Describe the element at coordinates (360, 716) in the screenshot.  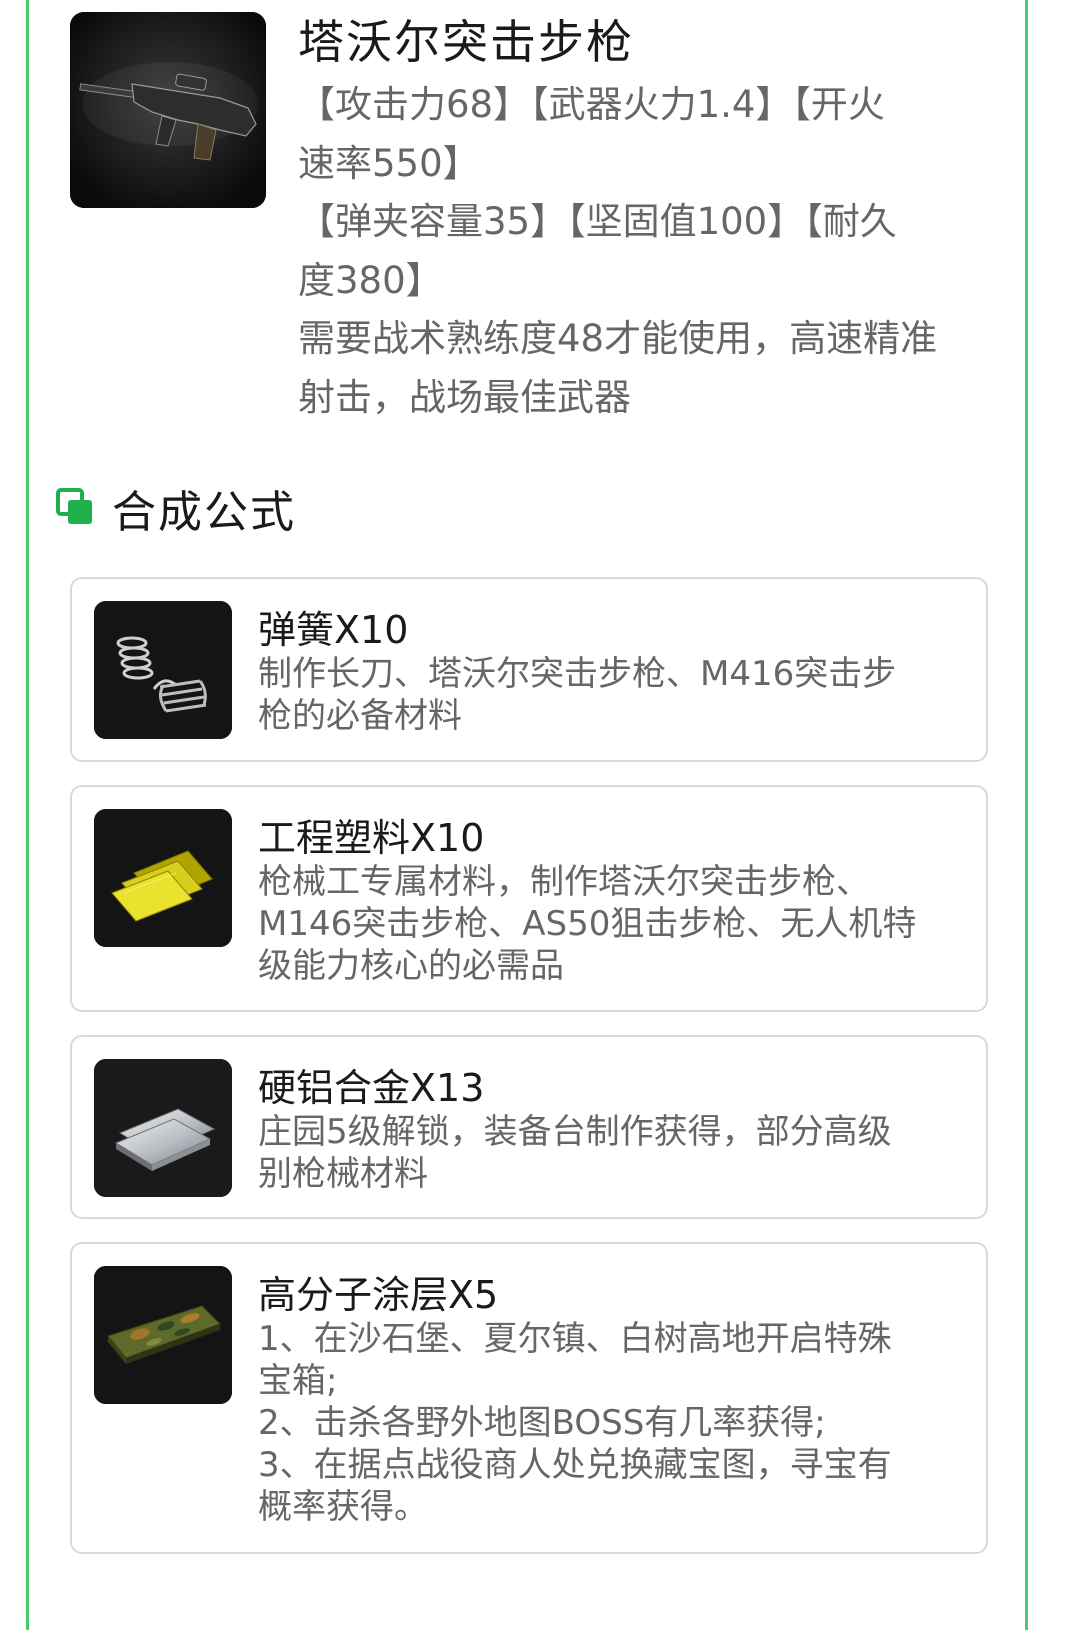
I see `material-description-line: 枪的必备材料` at that location.